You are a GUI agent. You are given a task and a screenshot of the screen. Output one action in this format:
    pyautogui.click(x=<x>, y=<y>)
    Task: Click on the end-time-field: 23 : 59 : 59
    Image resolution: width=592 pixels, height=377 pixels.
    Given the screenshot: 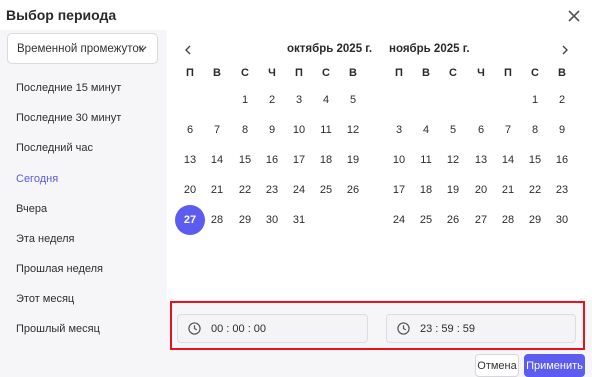 What is the action you would take?
    pyautogui.click(x=481, y=328)
    